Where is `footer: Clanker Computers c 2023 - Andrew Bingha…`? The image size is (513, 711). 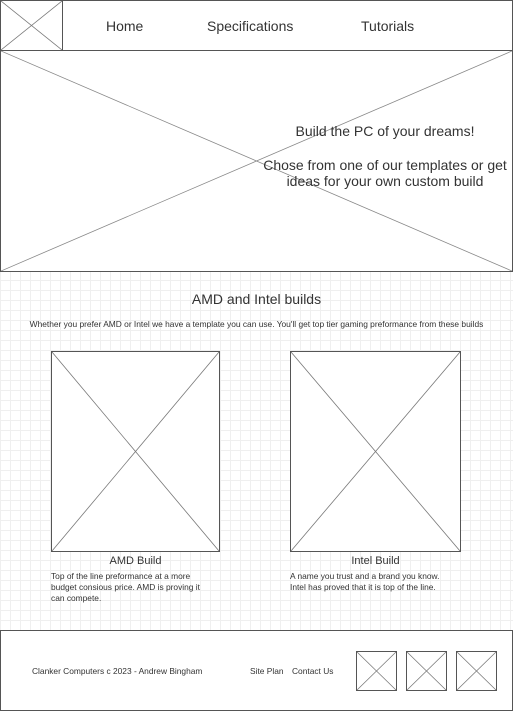 footer: Clanker Computers c 2023 - Andrew Bingha… is located at coordinates (256, 670).